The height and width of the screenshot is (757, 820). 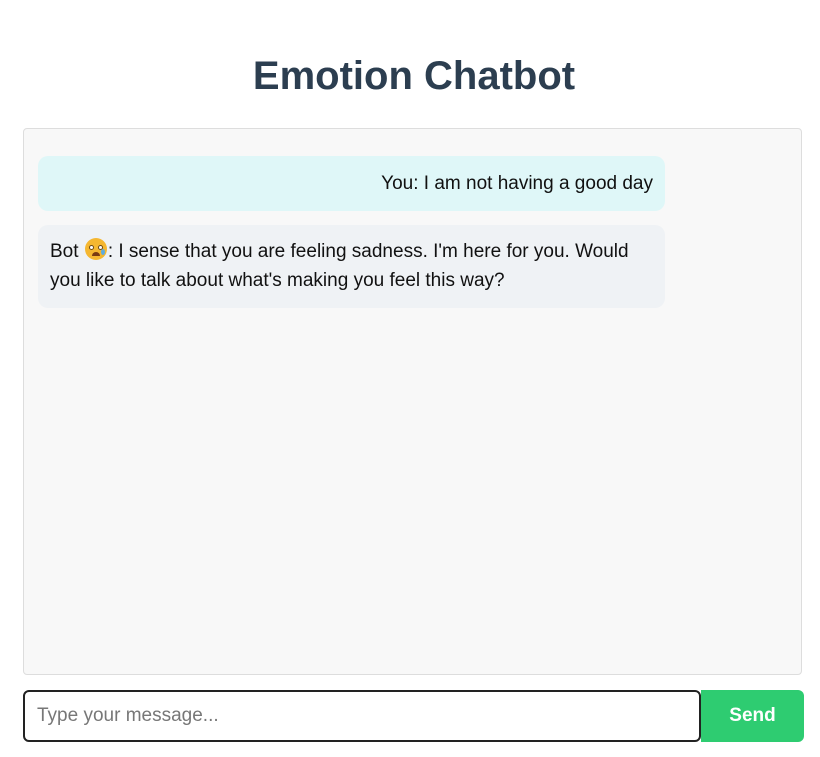 I want to click on bot-message-prefix: Bot, so click(x=64, y=251).